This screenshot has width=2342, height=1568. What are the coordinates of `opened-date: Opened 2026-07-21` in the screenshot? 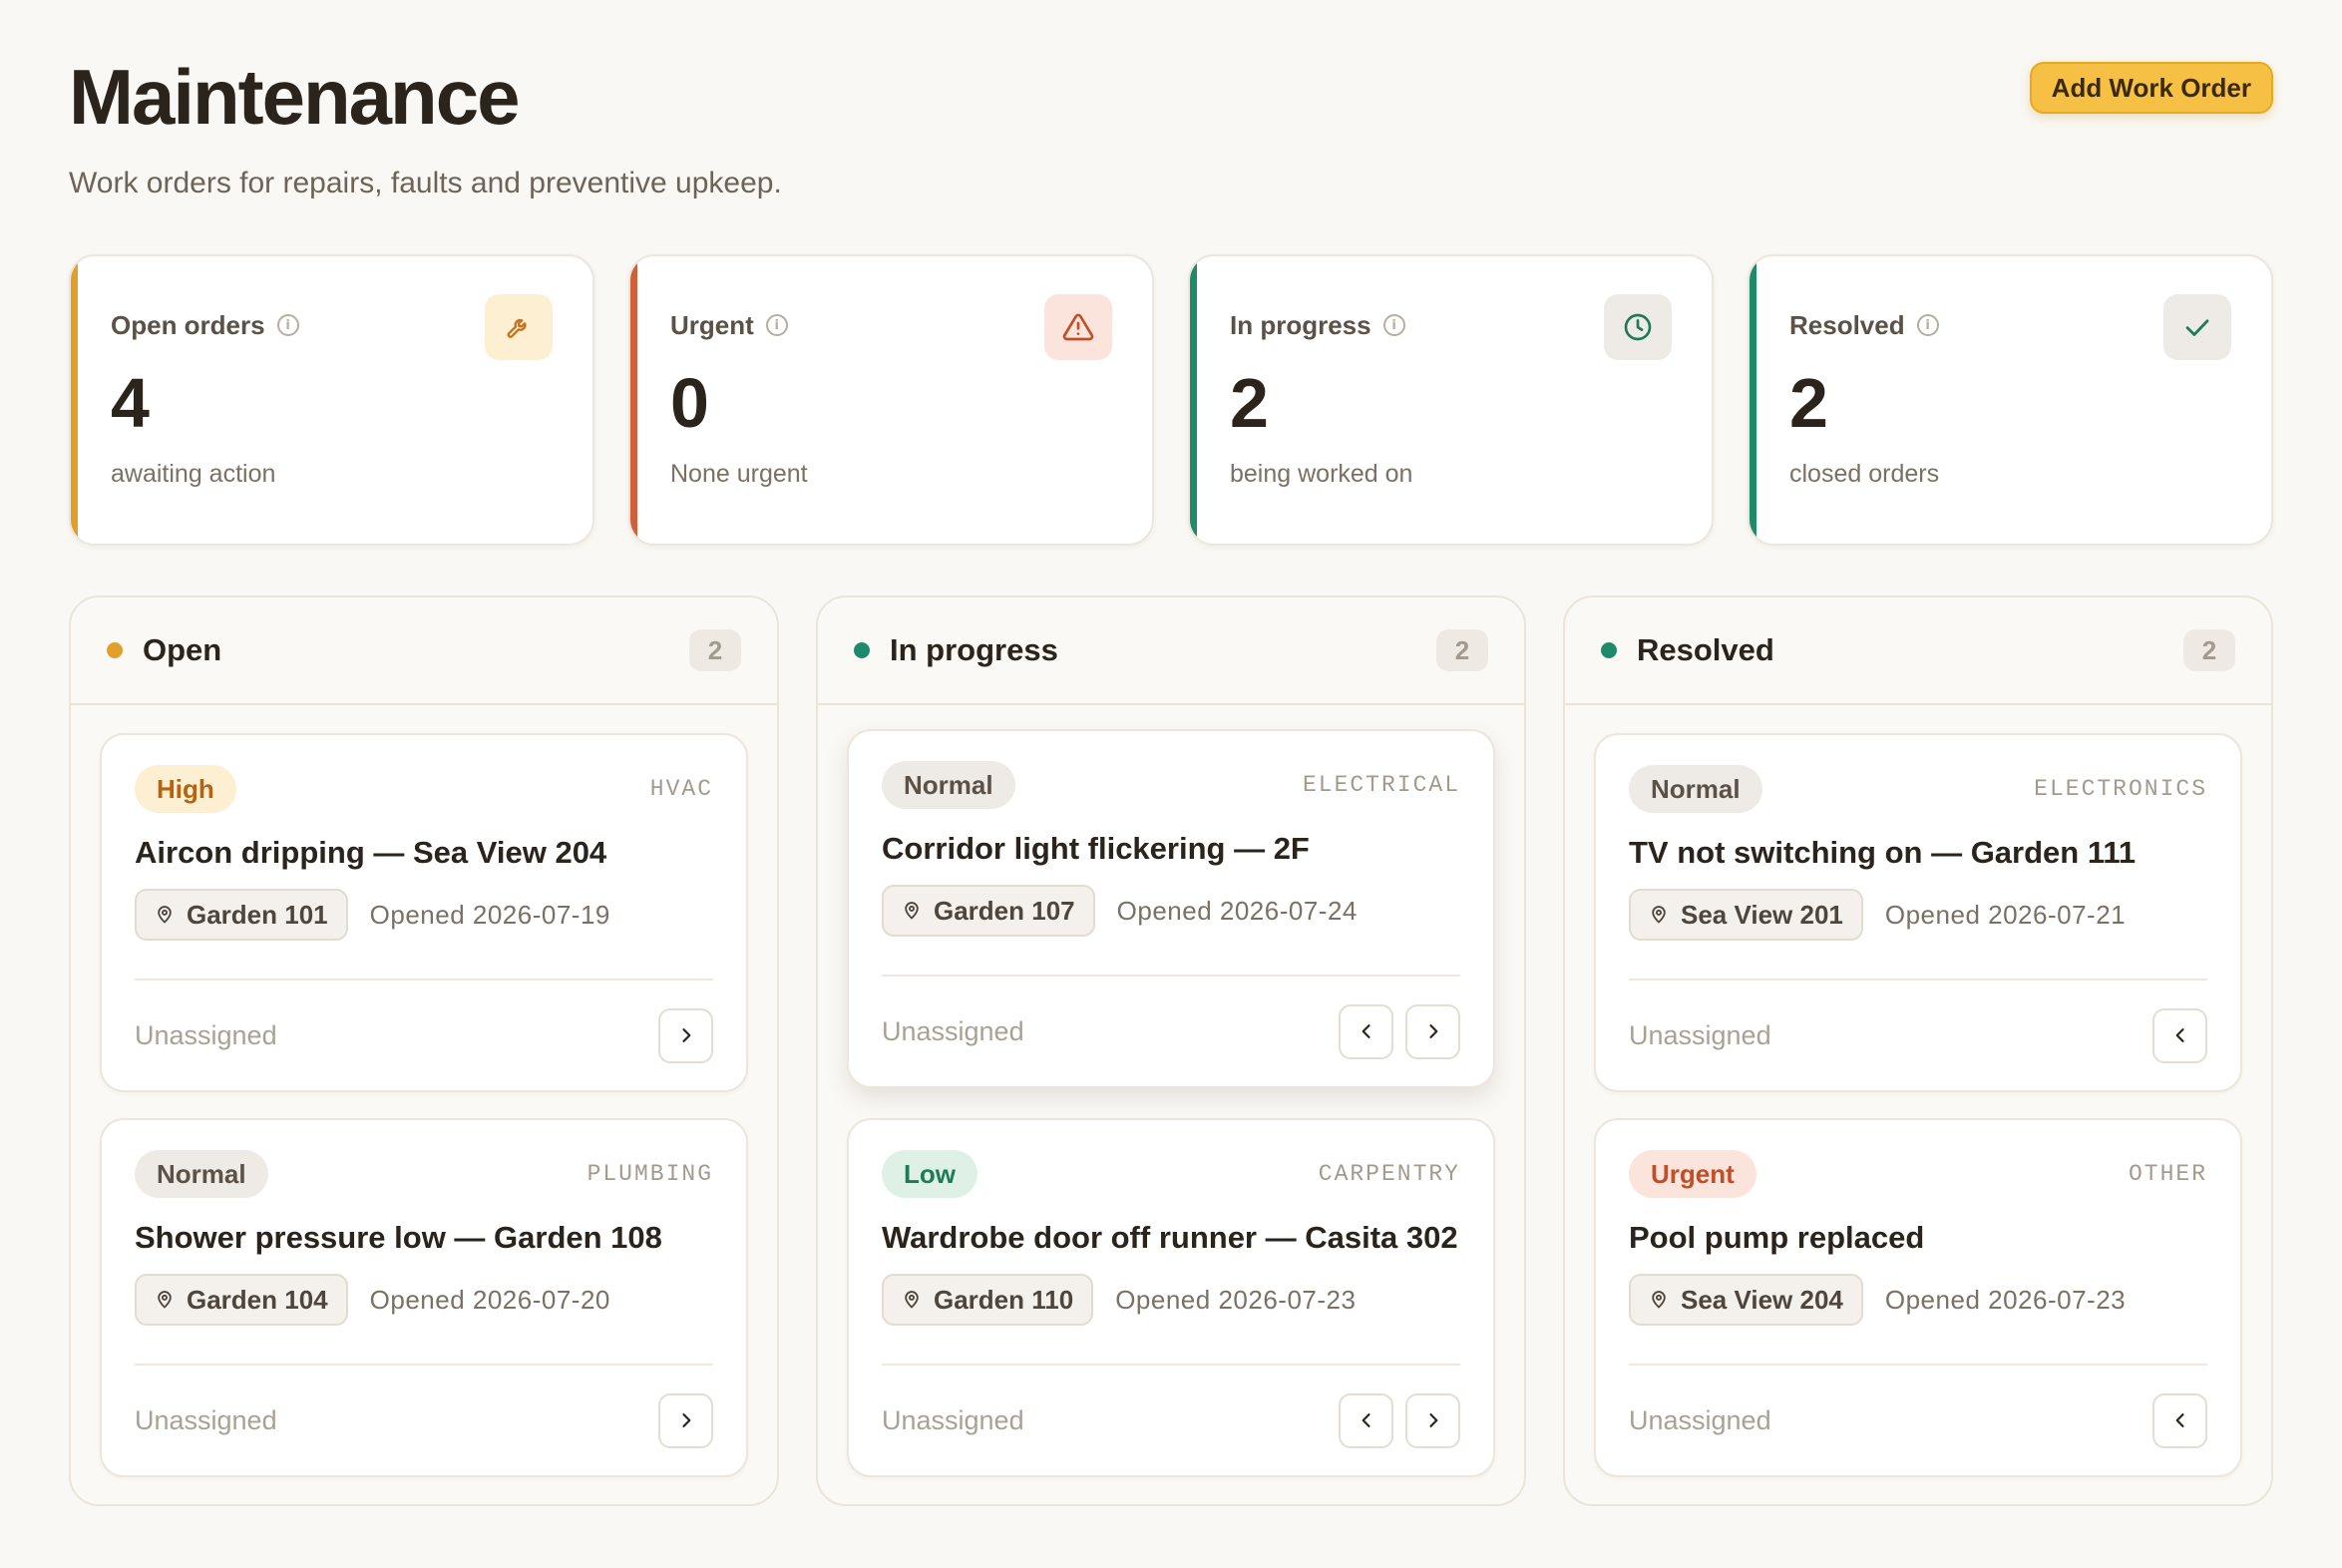 It's located at (2006, 915).